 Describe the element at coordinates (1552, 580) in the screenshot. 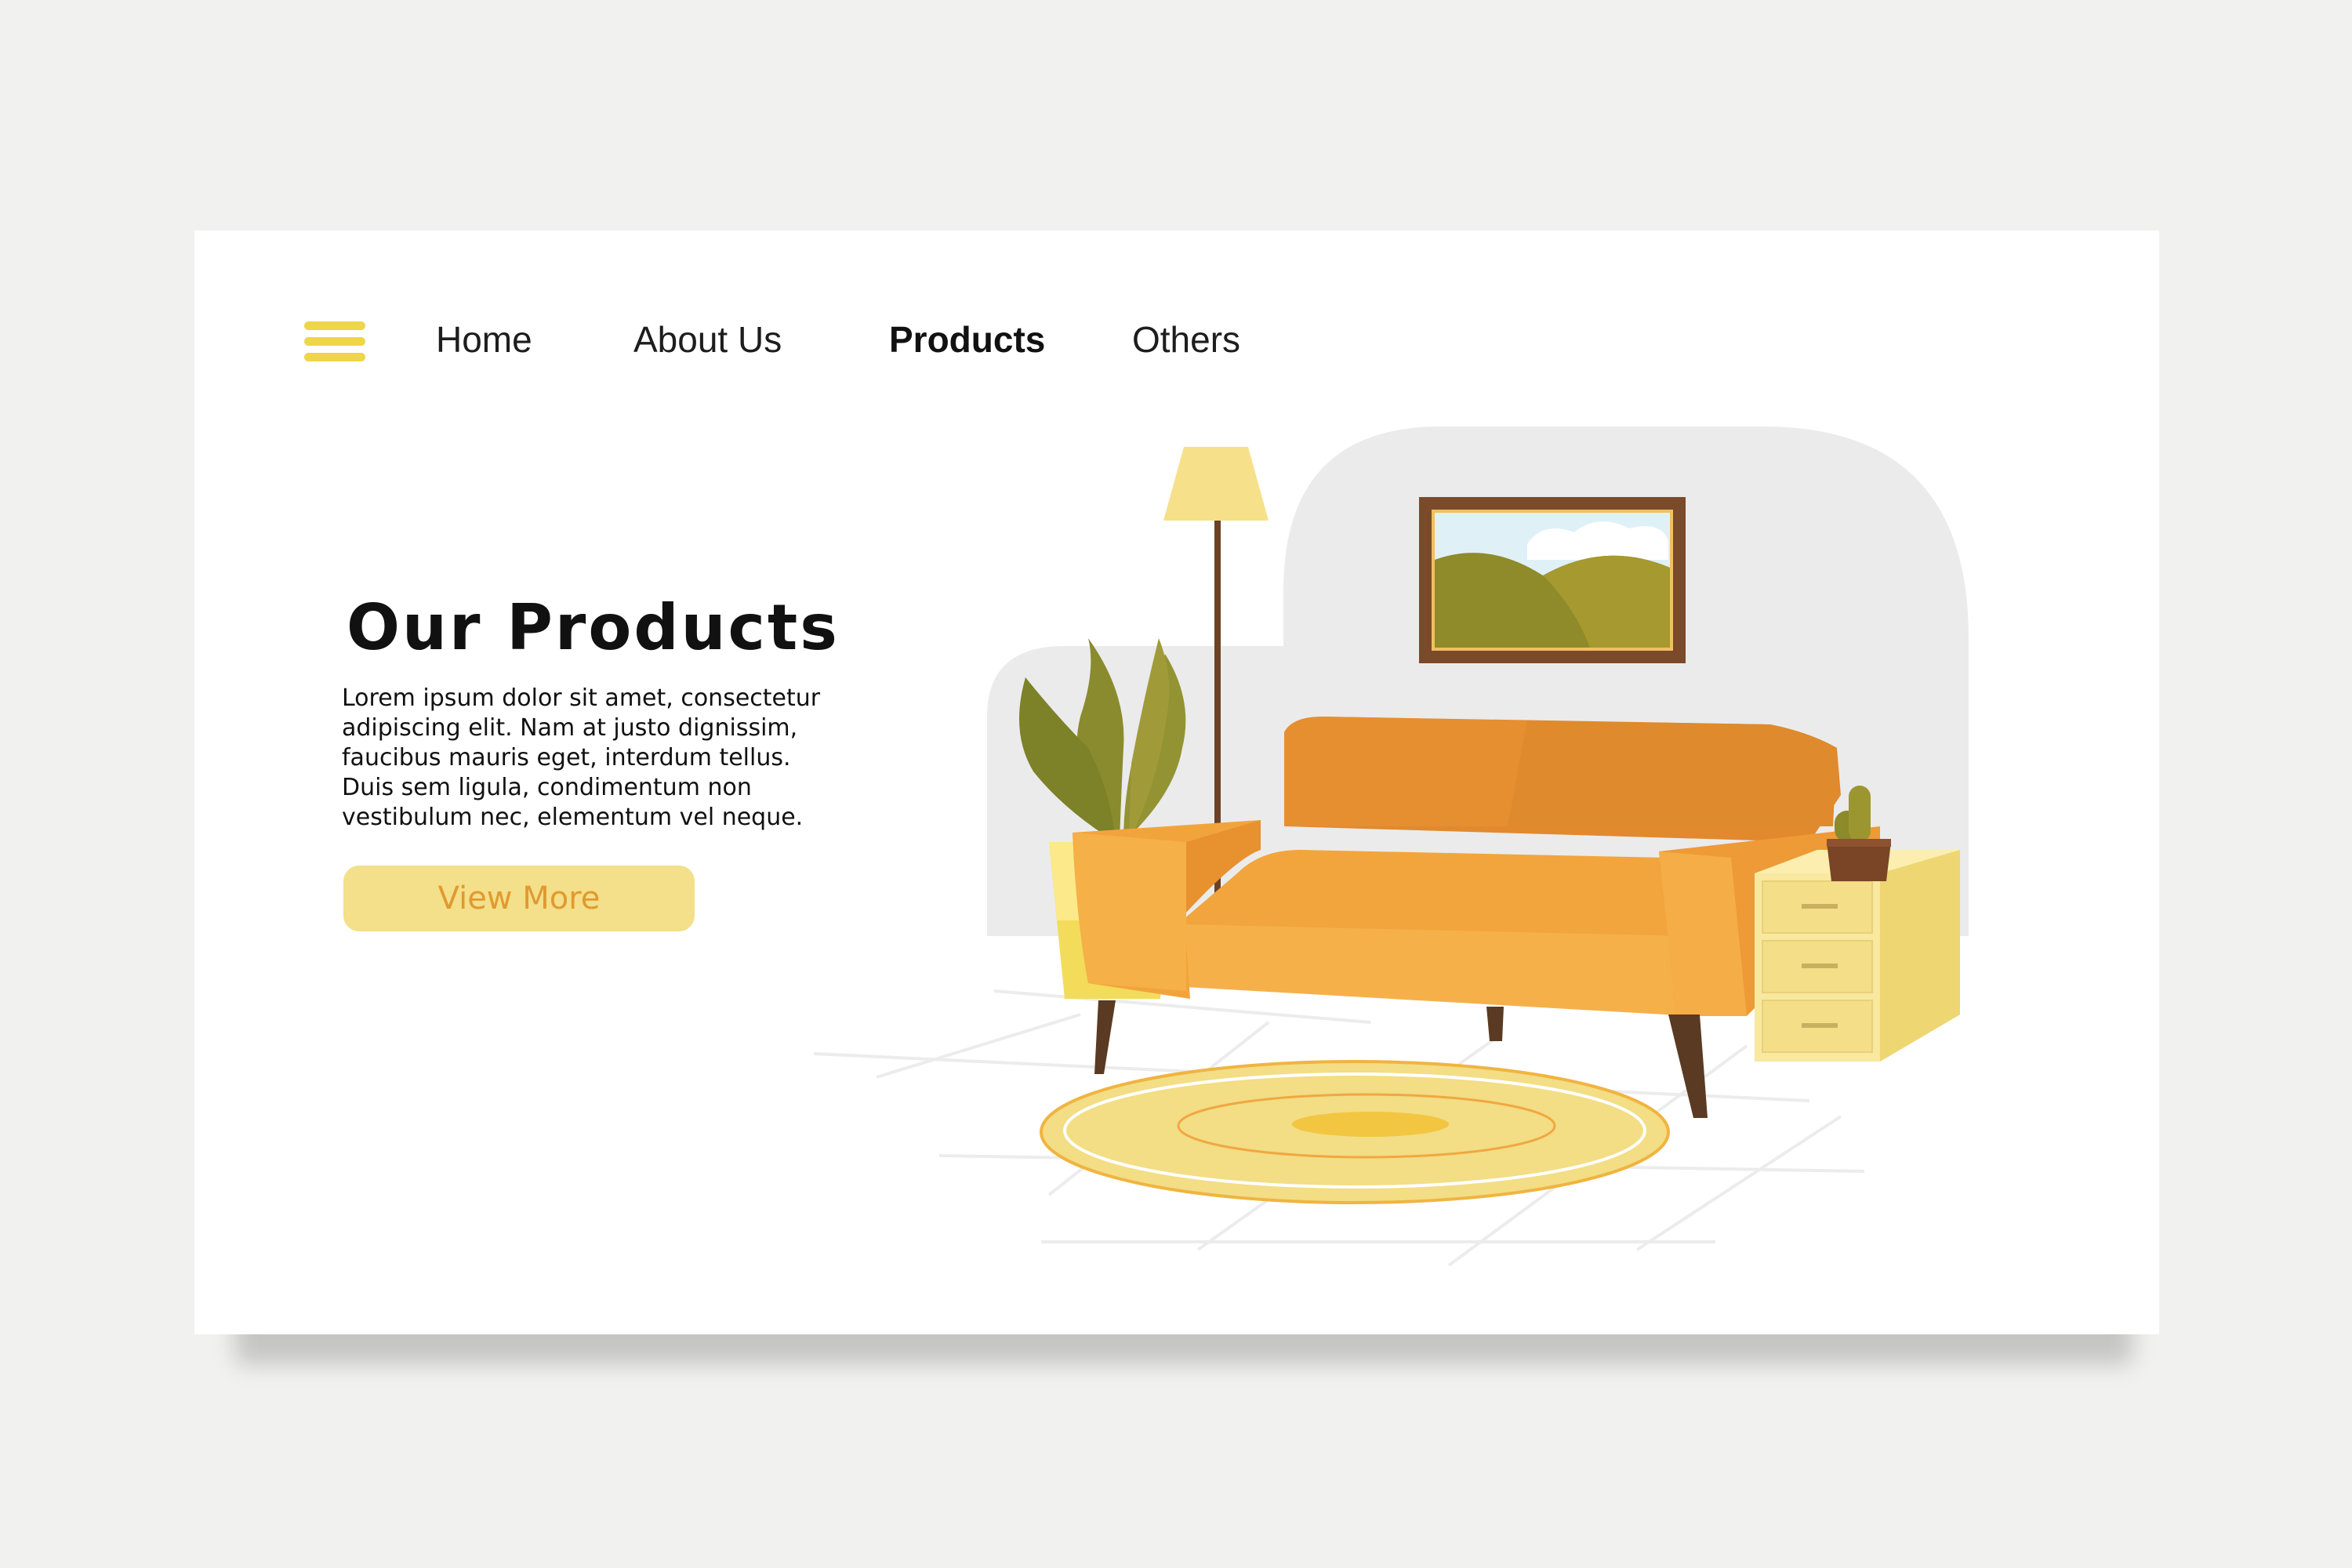

I see `wall-painting` at that location.